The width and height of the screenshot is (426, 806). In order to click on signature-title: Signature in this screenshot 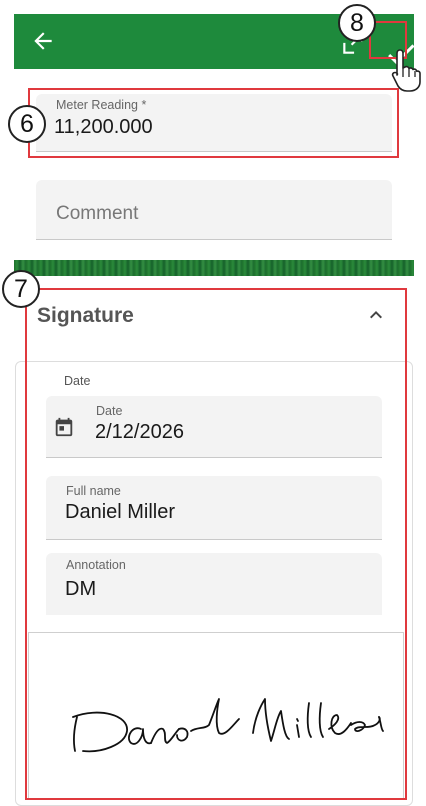, I will do `click(85, 315)`.